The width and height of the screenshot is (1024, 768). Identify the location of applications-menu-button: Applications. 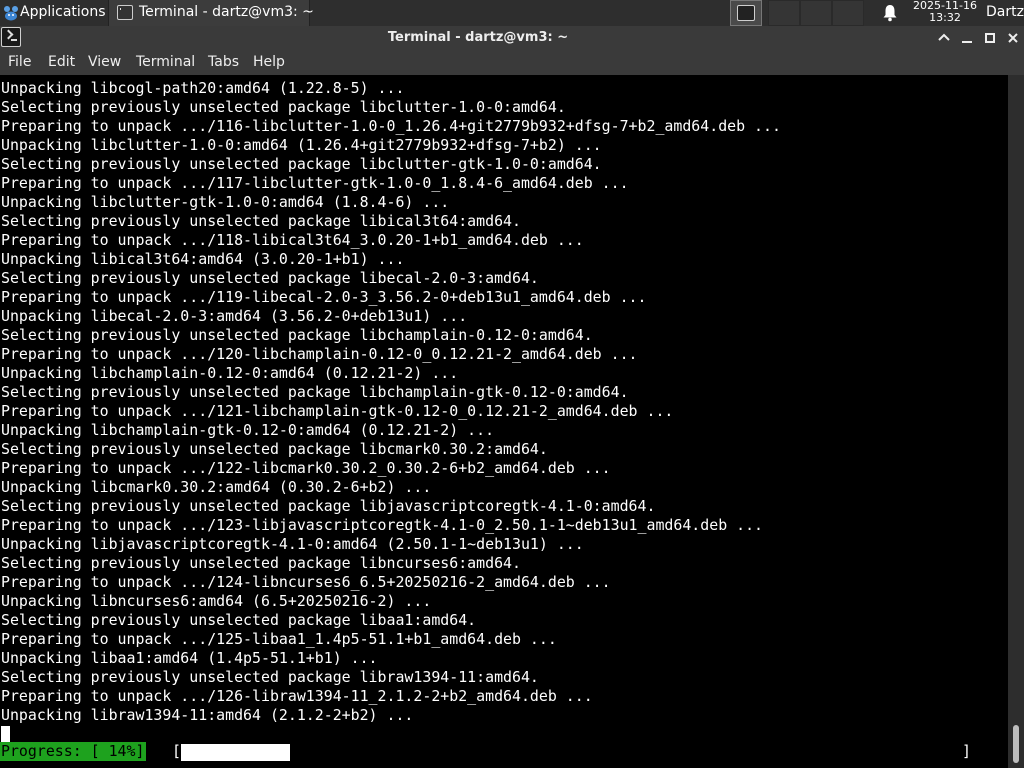
(54, 13).